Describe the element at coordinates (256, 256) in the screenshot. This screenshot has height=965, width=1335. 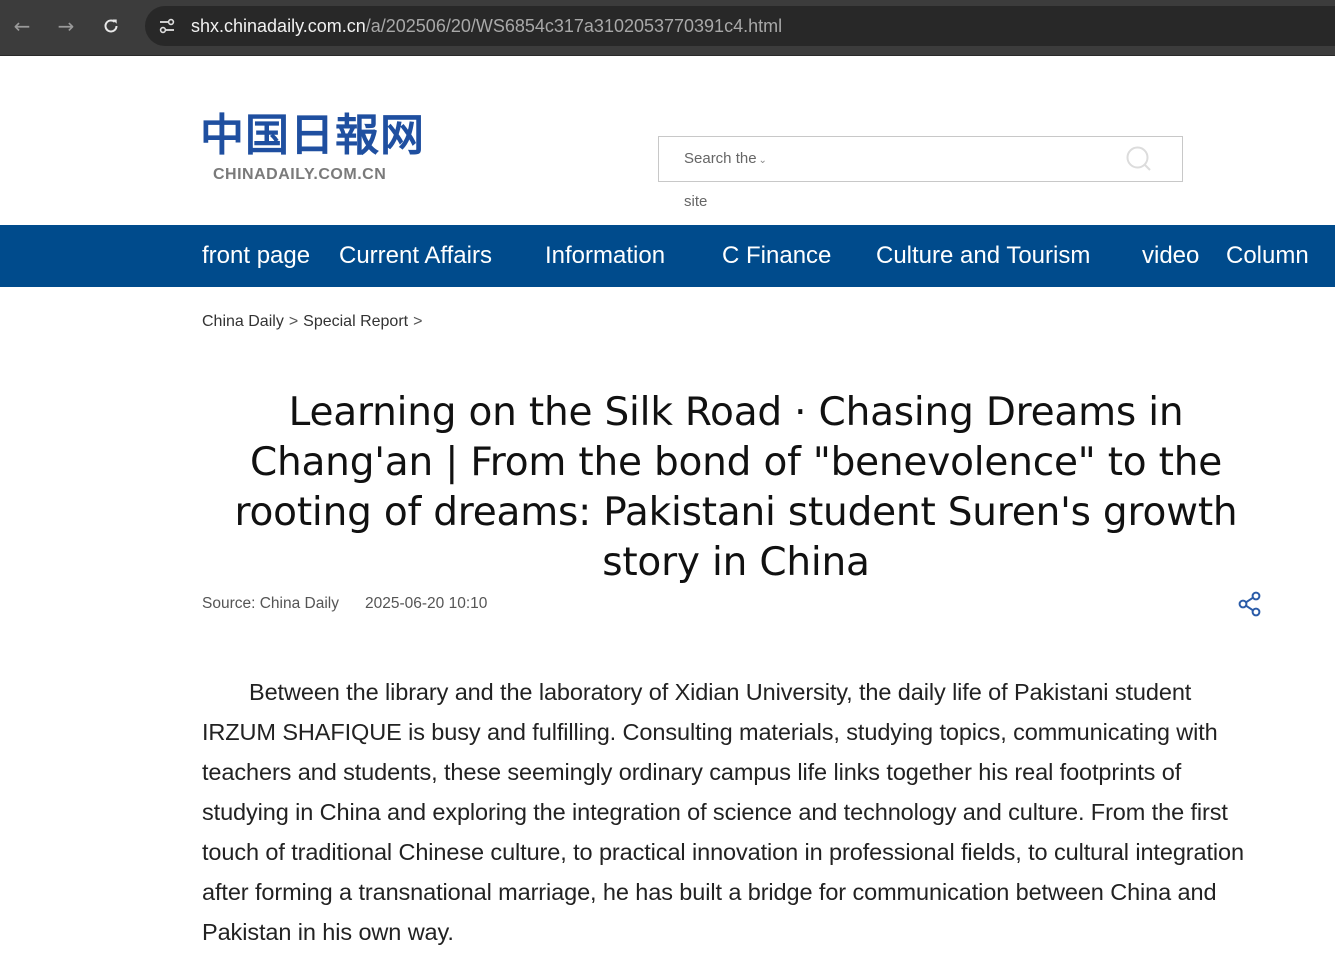
I see `nav-front-page: front page` at that location.